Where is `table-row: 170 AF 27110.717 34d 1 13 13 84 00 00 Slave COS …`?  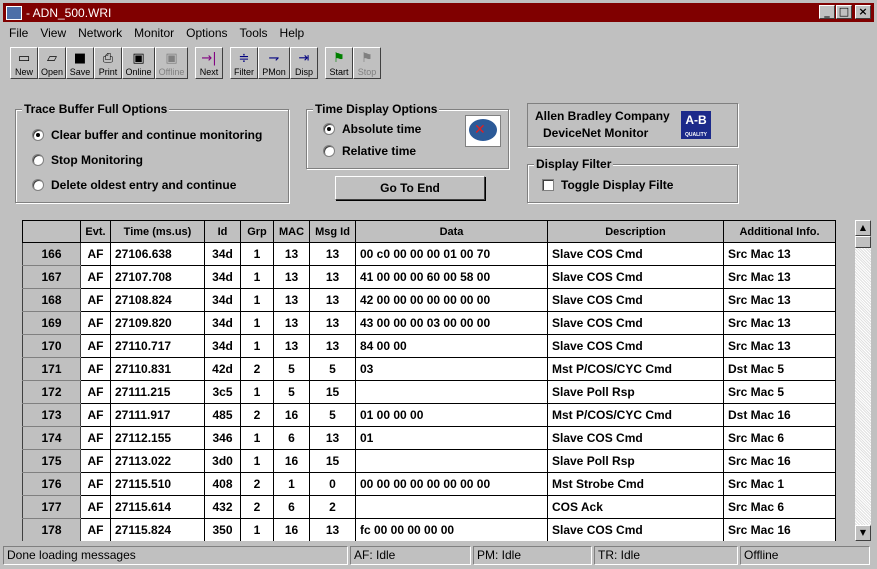 table-row: 170 AF 27110.717 34d 1 13 13 84 00 00 Slave COS … is located at coordinates (429, 346).